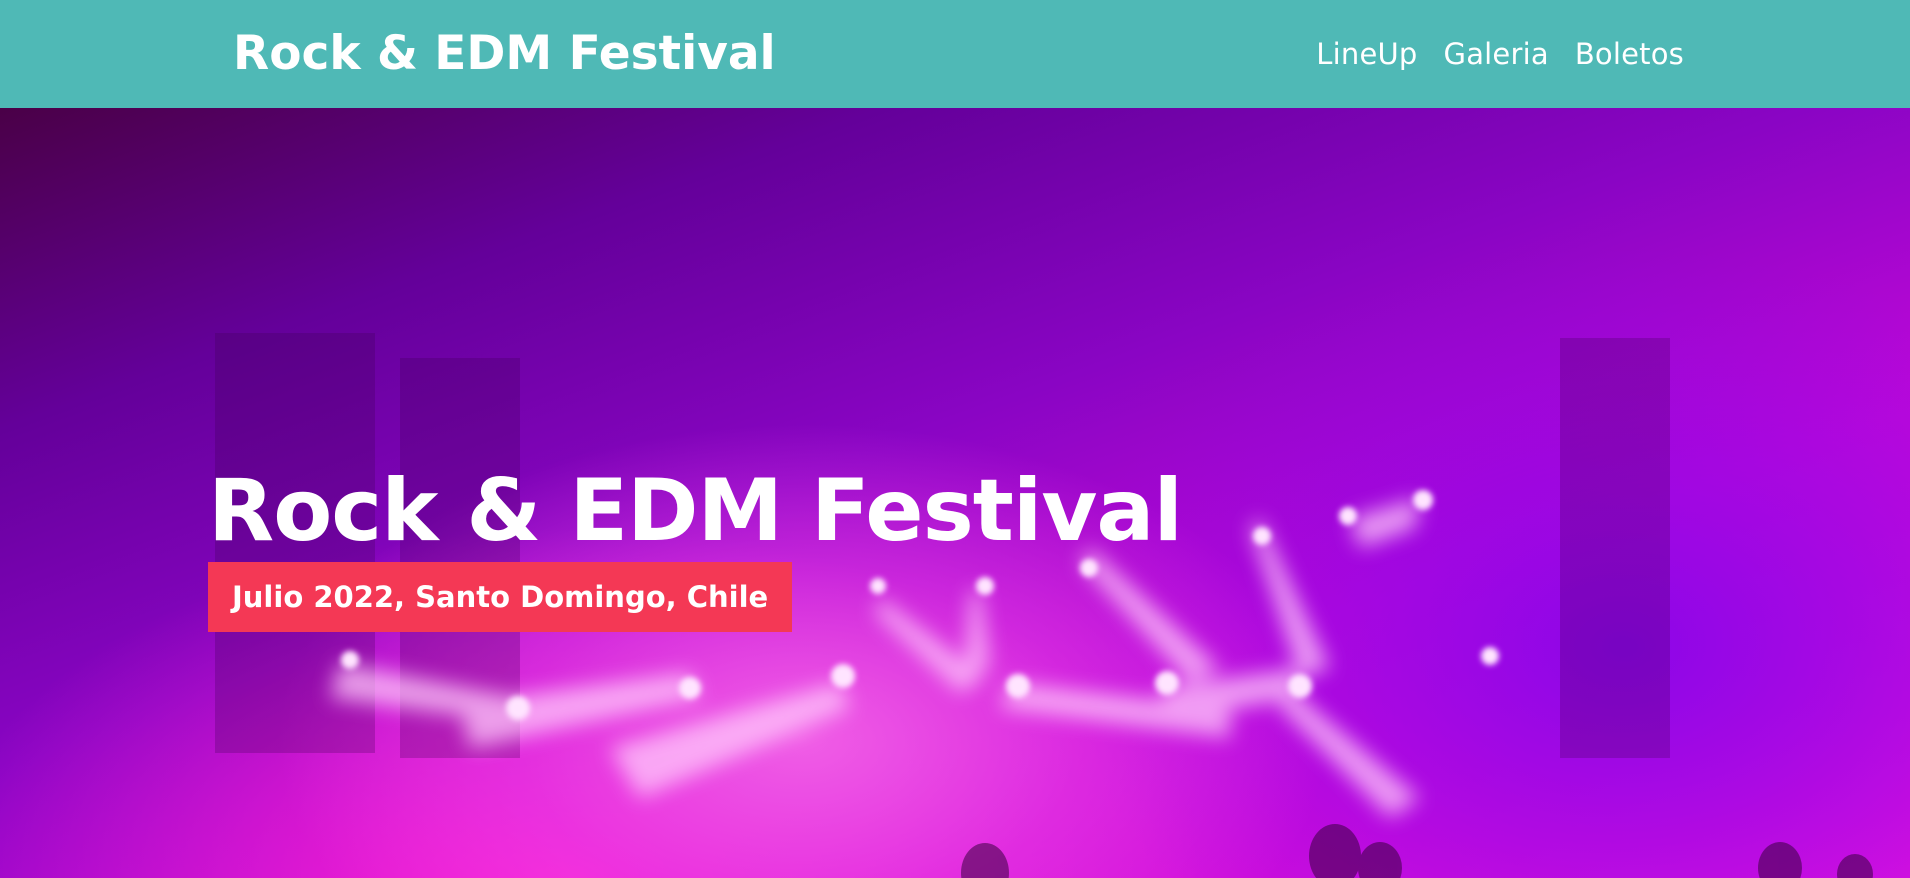  I want to click on nav-link-galeria: Galeria, so click(1496, 54).